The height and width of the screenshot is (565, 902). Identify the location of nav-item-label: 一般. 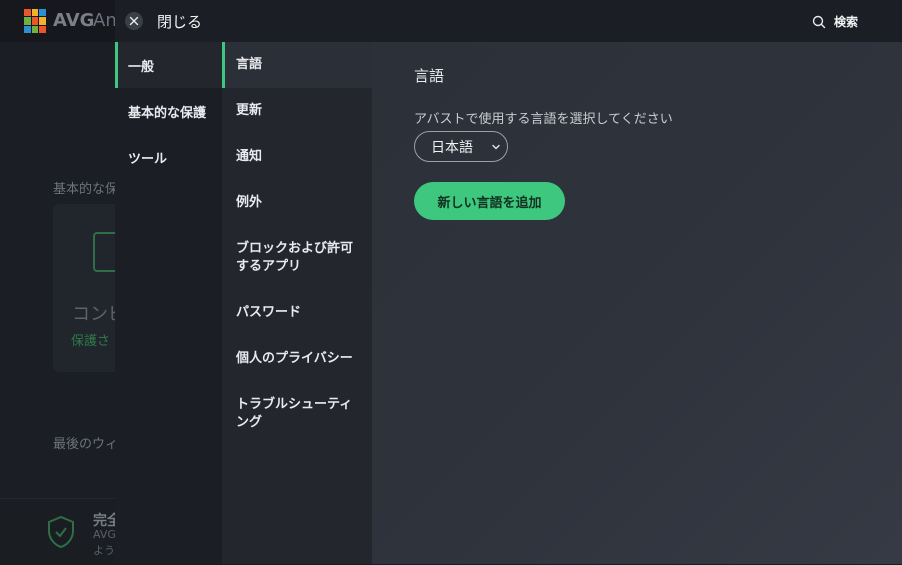
(141, 67).